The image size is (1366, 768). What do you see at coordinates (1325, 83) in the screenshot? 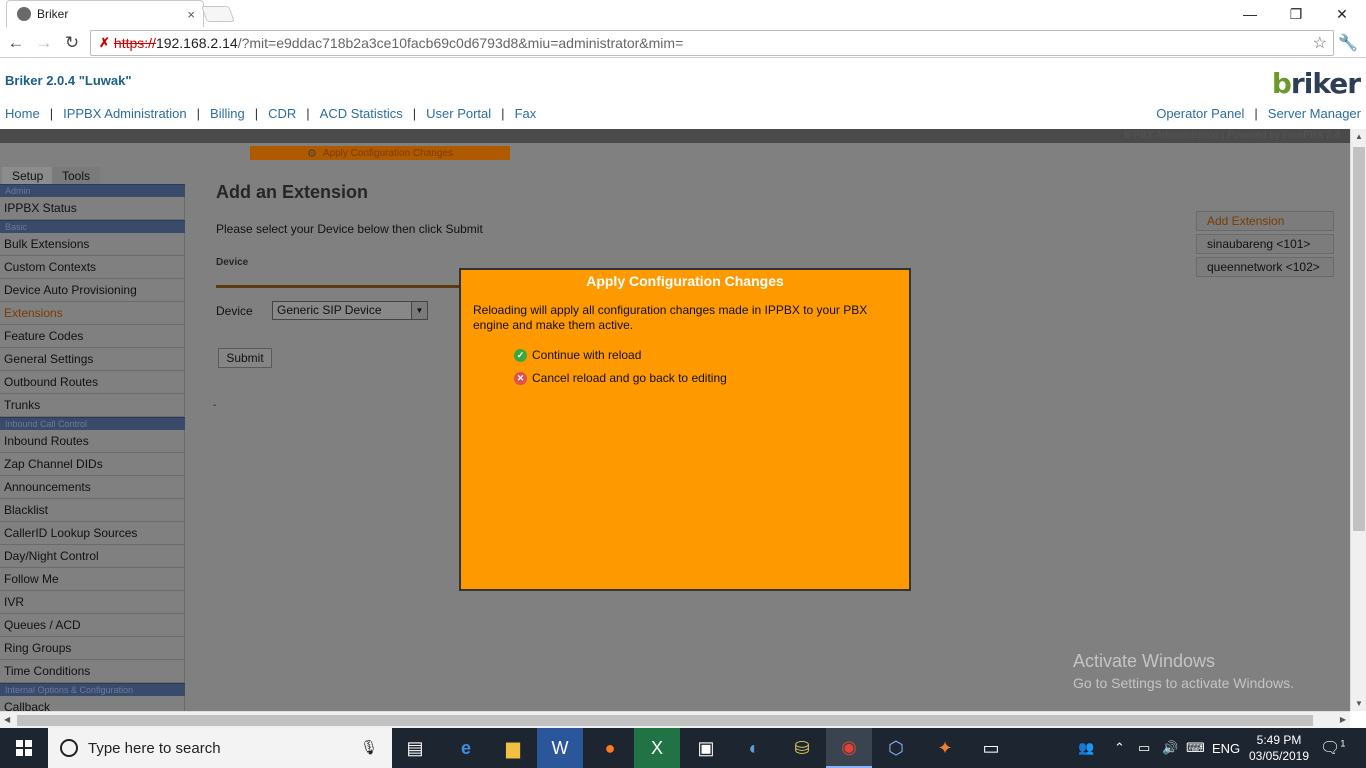
I see `logo-rest: riker` at bounding box center [1325, 83].